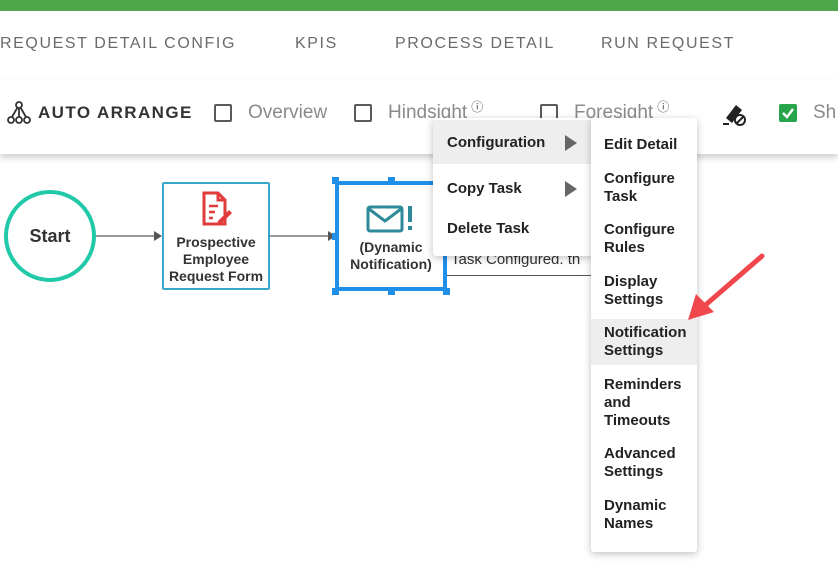 The width and height of the screenshot is (838, 573). What do you see at coordinates (389, 219) in the screenshot?
I see `mail-alert-icon` at bounding box center [389, 219].